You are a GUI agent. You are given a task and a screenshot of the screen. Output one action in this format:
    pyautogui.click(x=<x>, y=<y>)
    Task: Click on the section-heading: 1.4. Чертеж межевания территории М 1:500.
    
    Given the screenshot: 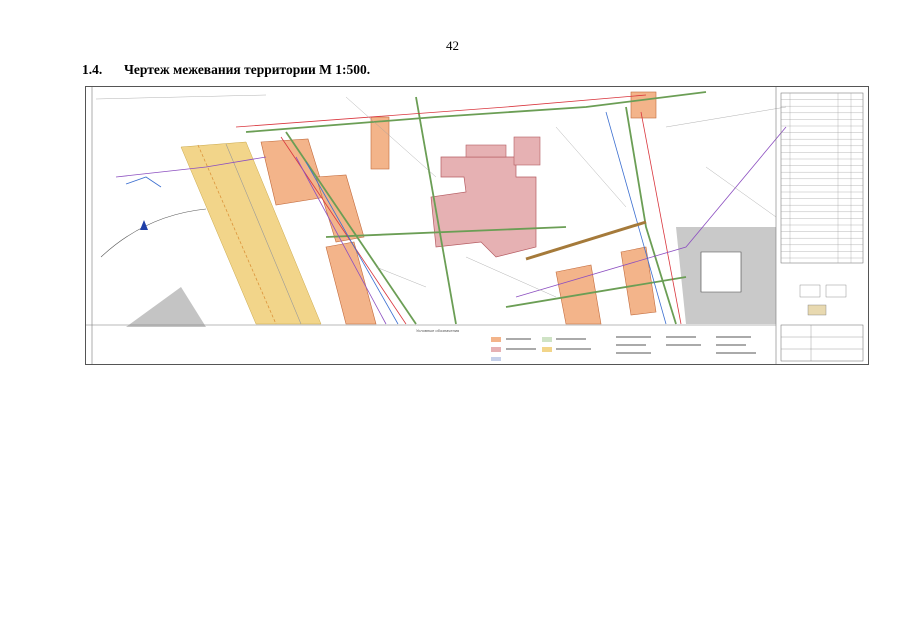 What is the action you would take?
    pyautogui.click(x=226, y=70)
    